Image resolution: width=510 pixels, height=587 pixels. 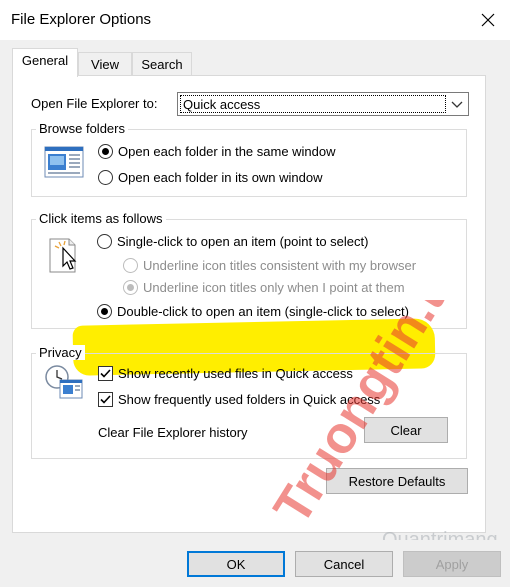 I want to click on tab-view: View, so click(x=105, y=64).